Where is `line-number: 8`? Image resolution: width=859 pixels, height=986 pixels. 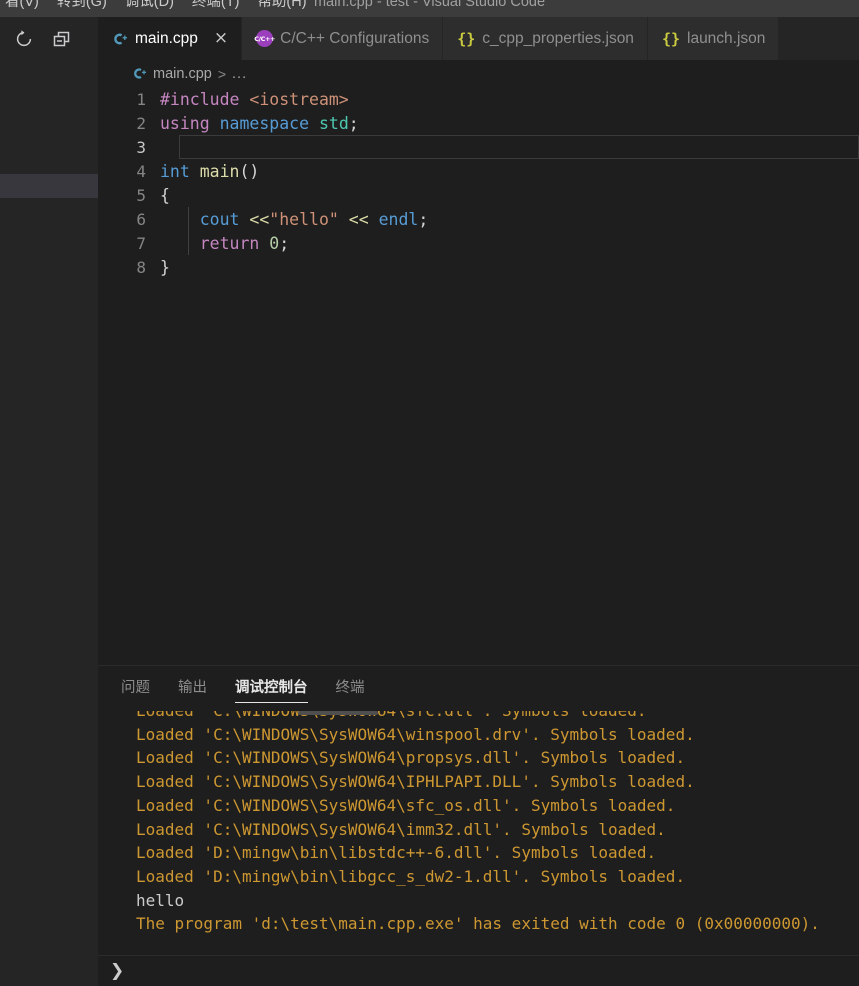
line-number: 8 is located at coordinates (141, 267).